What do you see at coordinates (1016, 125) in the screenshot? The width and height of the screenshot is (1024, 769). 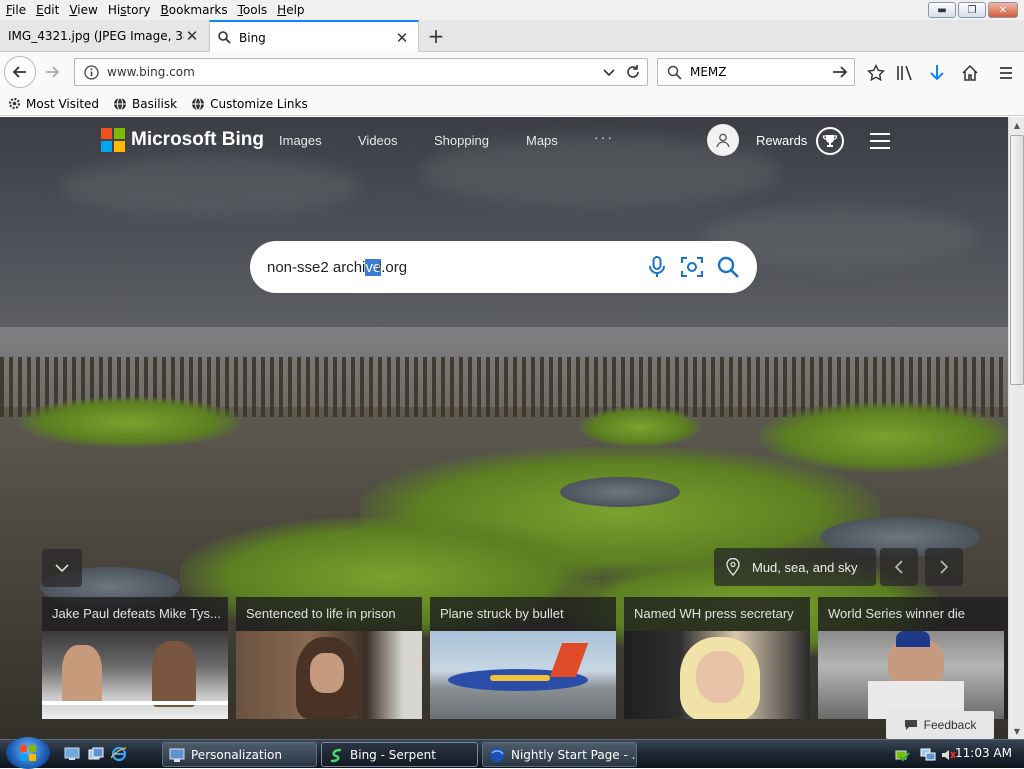 I see `scroll-up-arrow-icon: ▲` at bounding box center [1016, 125].